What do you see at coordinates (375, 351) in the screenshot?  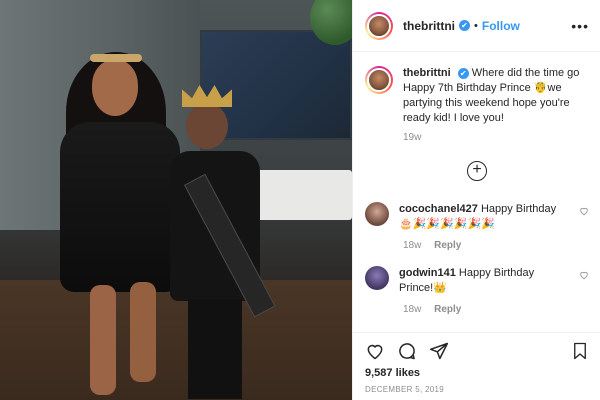 I see `heart-icon` at bounding box center [375, 351].